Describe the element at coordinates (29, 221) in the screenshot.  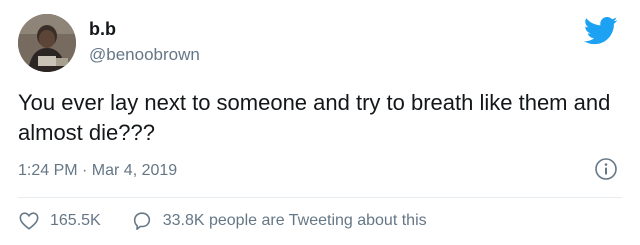
I see `heart-icon` at that location.